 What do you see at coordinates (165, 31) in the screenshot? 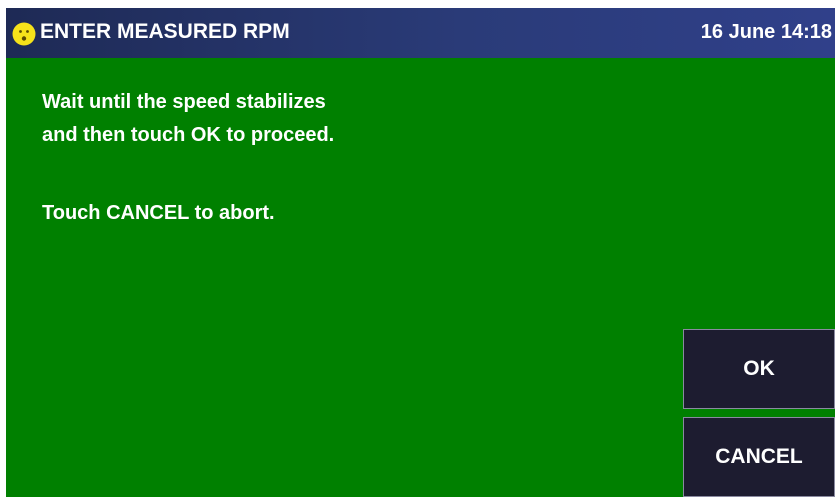
I see `page-title: ENTER MEASURED RPM` at bounding box center [165, 31].